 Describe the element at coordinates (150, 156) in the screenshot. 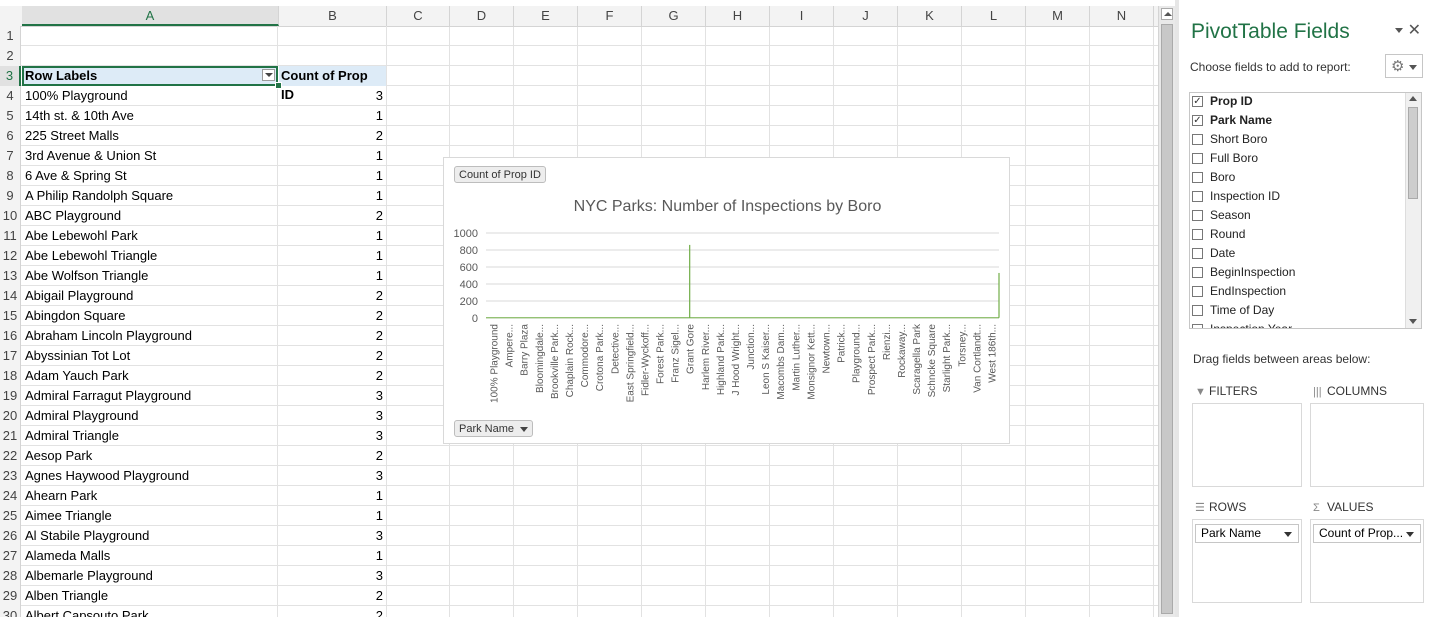

I see `row-label-cell: 3rd Avenue & Union St` at that location.